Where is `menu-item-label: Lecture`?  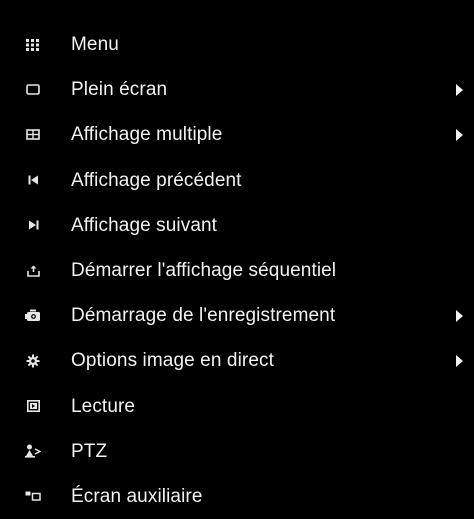 menu-item-label: Lecture is located at coordinates (103, 406).